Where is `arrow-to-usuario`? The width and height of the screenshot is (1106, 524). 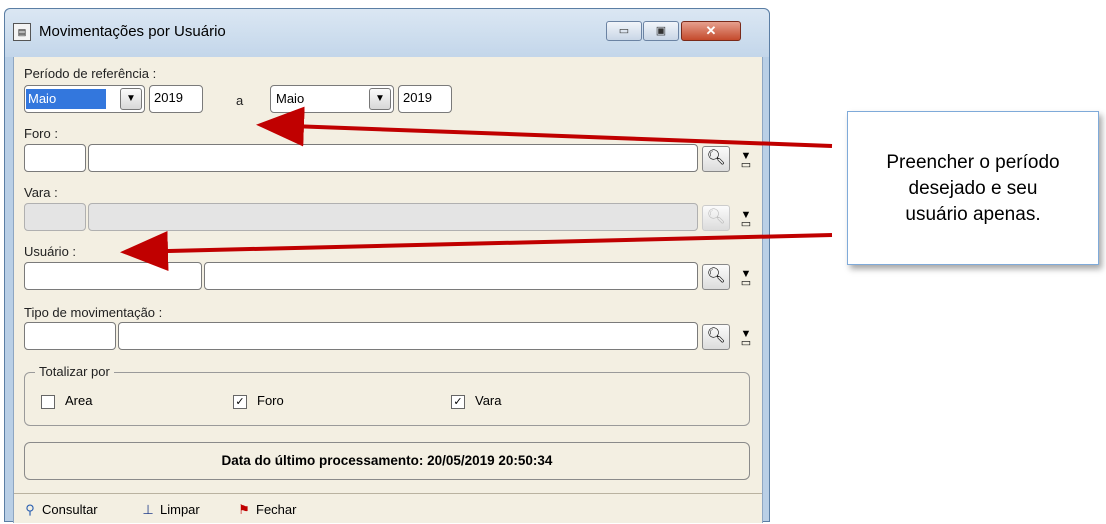
arrow-to-usuario is located at coordinates (476, 251).